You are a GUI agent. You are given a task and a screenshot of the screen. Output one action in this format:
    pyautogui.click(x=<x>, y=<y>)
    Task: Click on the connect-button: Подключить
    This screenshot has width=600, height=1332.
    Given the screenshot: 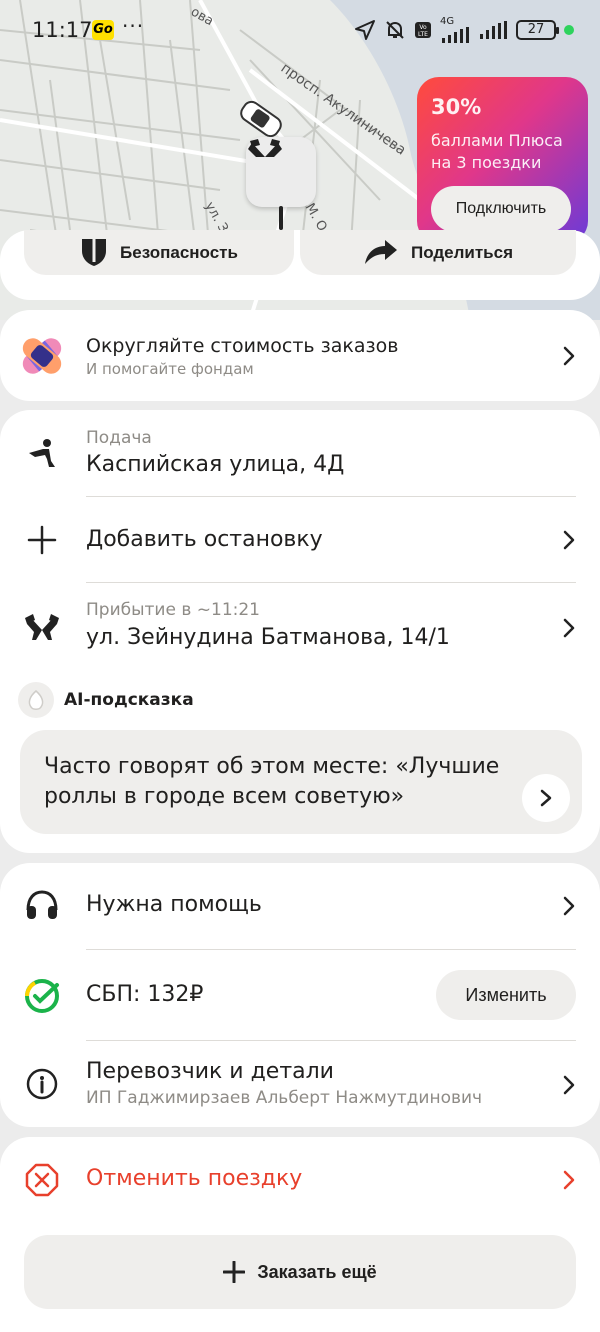 What is the action you would take?
    pyautogui.click(x=501, y=209)
    